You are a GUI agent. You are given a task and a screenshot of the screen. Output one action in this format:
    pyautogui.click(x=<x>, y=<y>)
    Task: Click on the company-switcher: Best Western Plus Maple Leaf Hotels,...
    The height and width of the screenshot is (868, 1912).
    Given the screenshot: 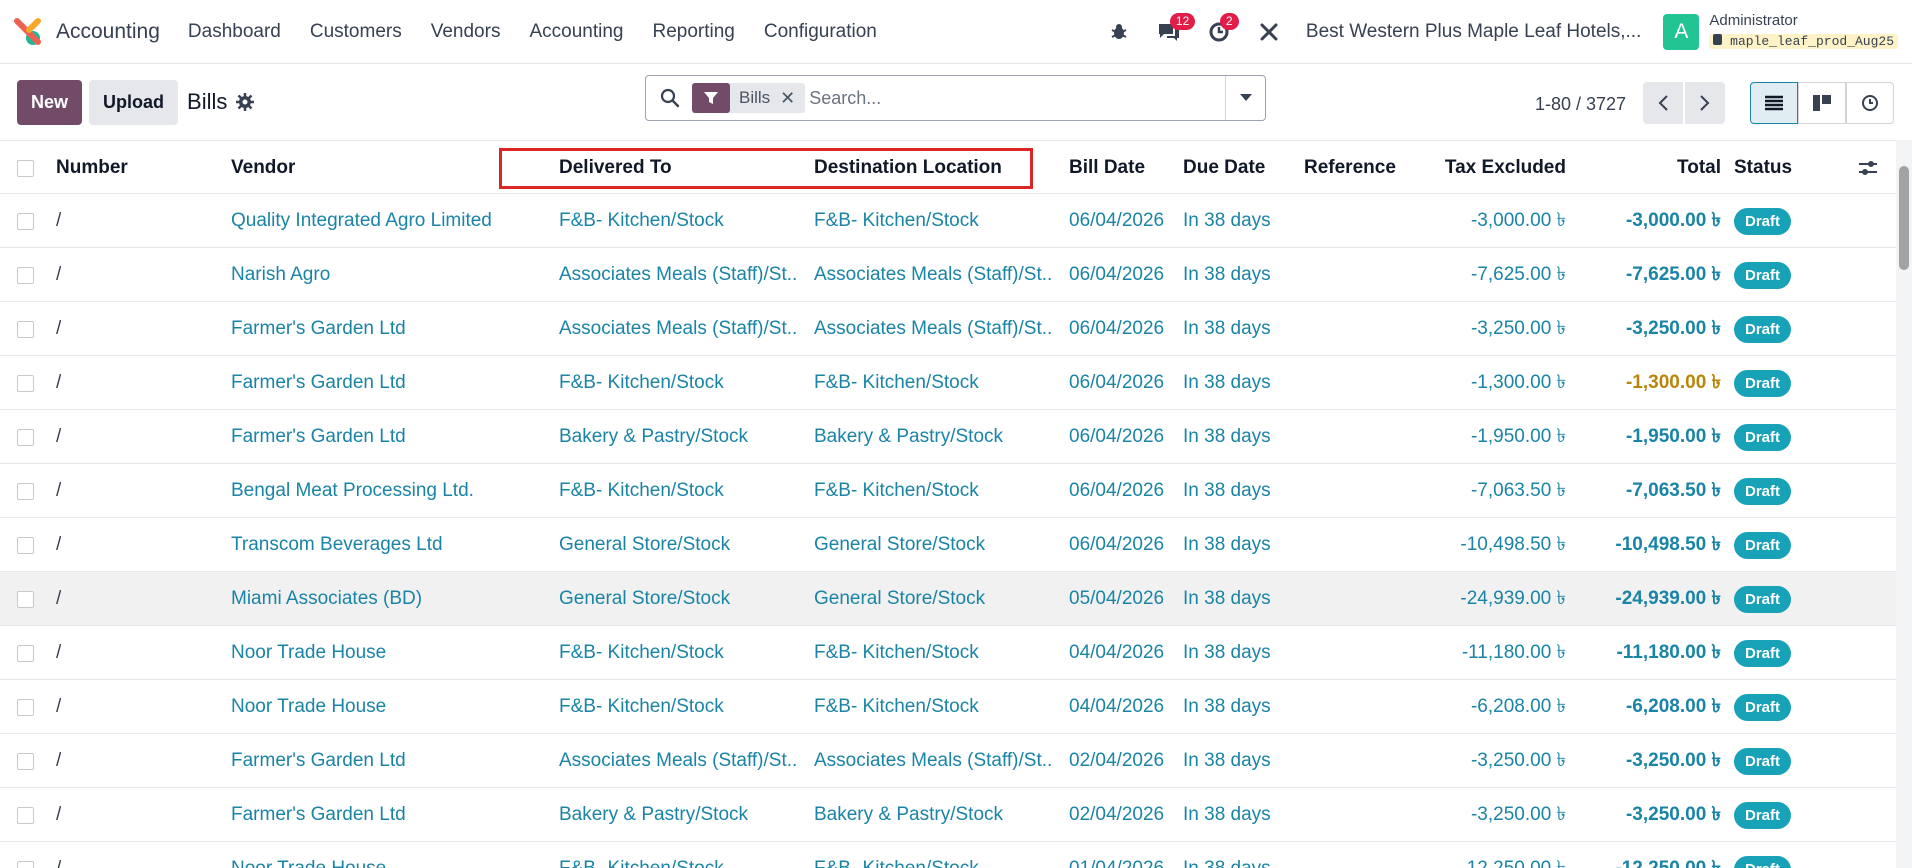 What is the action you would take?
    pyautogui.click(x=1473, y=32)
    